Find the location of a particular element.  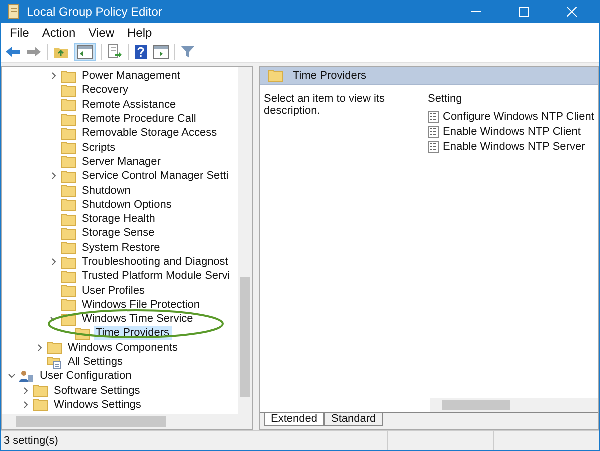

tree-item: Storage Health is located at coordinates (119, 219).